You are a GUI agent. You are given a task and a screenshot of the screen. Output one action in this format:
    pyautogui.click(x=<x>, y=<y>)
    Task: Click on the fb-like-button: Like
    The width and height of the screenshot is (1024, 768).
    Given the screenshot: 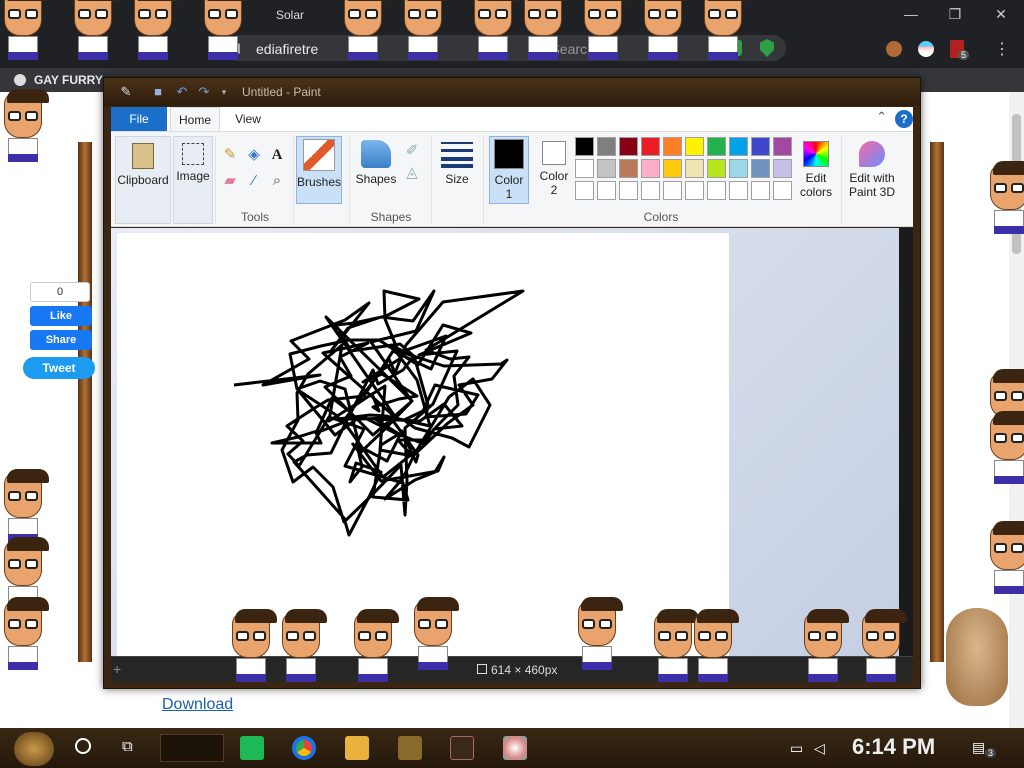 What is the action you would take?
    pyautogui.click(x=61, y=316)
    